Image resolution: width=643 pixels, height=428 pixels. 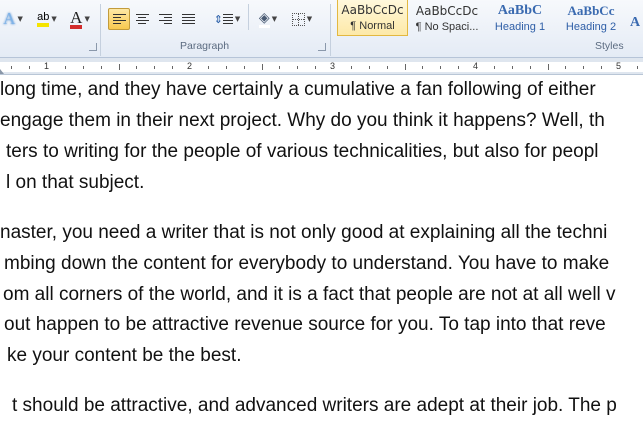 I want to click on style-normal: AaBbCcDc ¶ Normal, so click(x=372, y=18).